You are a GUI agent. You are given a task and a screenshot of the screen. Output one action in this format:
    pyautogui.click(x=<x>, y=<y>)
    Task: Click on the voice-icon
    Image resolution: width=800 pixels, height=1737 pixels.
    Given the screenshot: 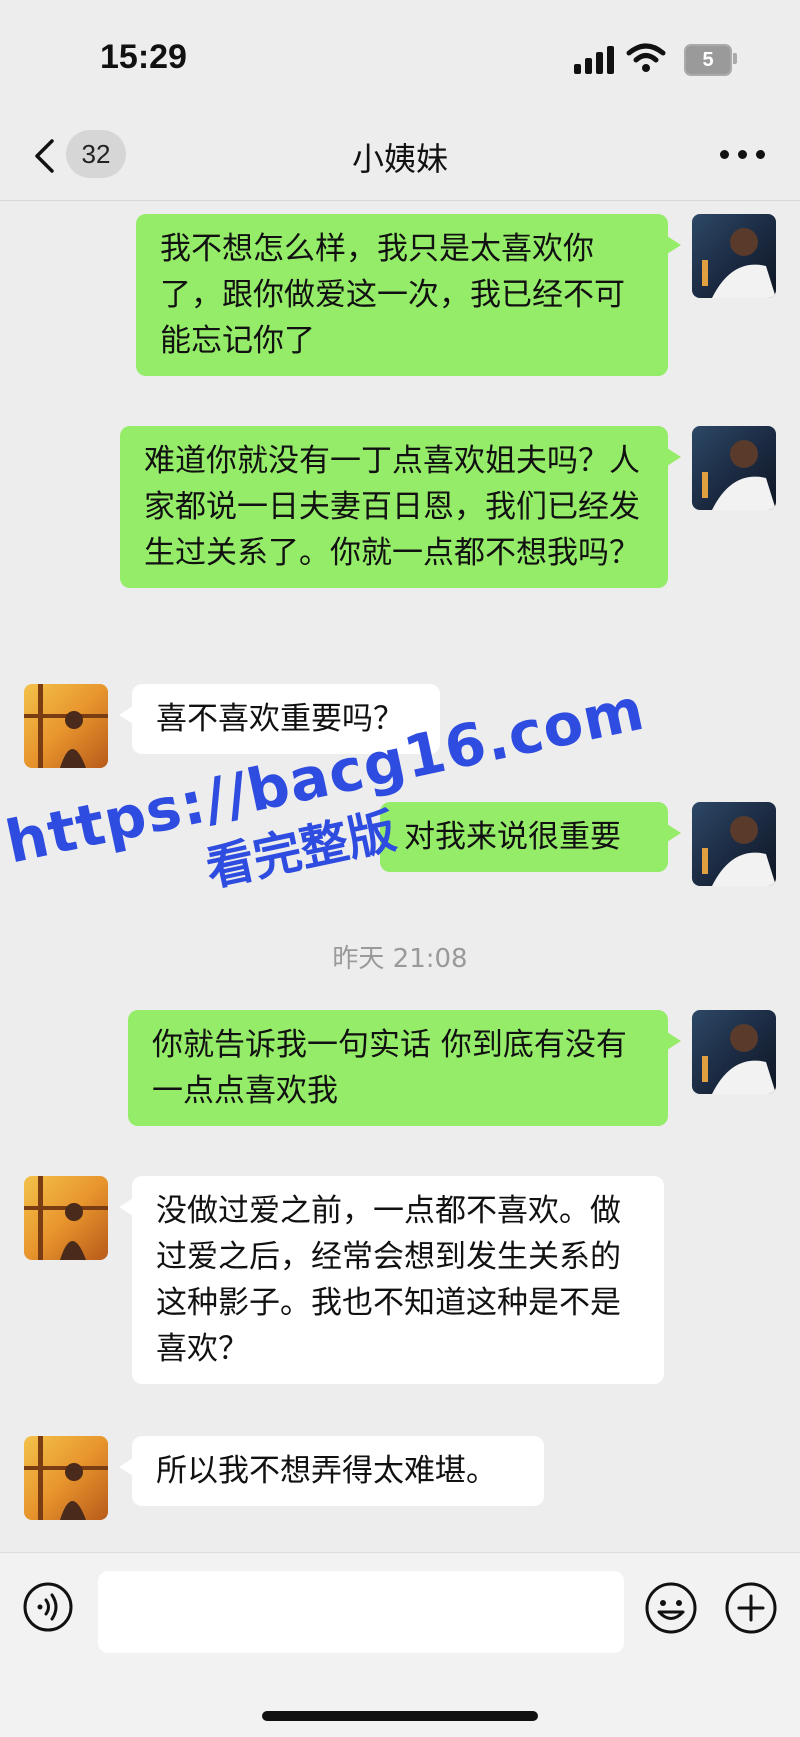 What is the action you would take?
    pyautogui.click(x=48, y=1607)
    